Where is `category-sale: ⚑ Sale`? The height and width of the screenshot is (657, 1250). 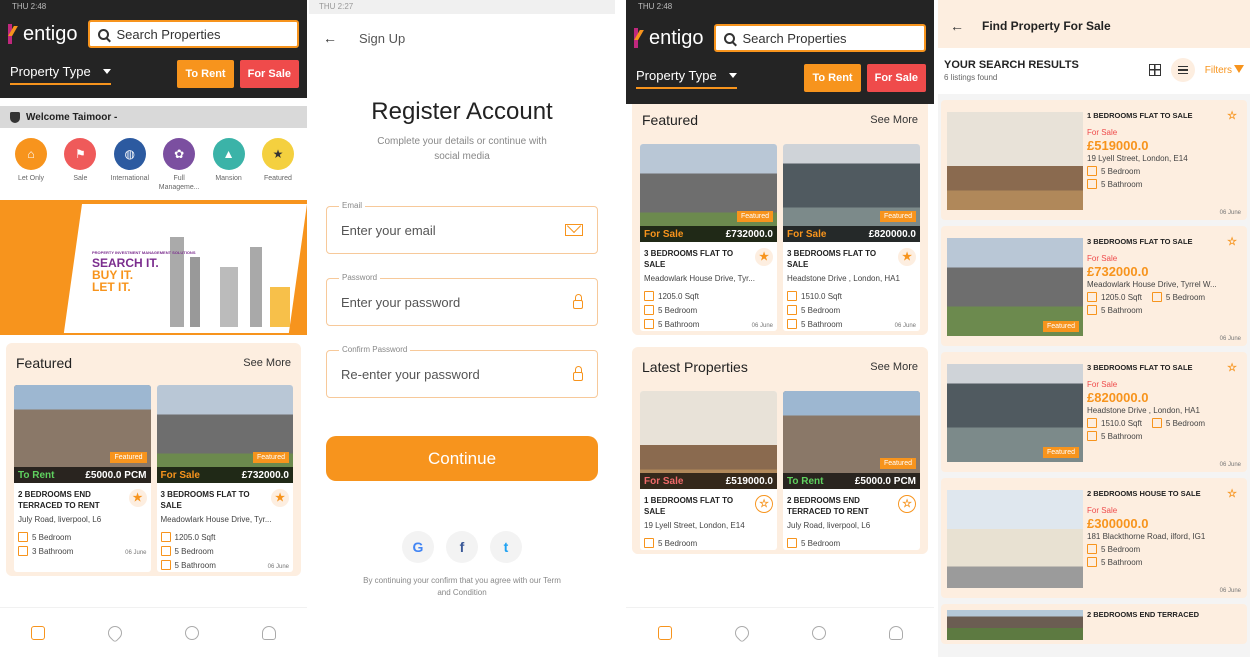
category-sale: ⚑ Sale is located at coordinates (80, 165).